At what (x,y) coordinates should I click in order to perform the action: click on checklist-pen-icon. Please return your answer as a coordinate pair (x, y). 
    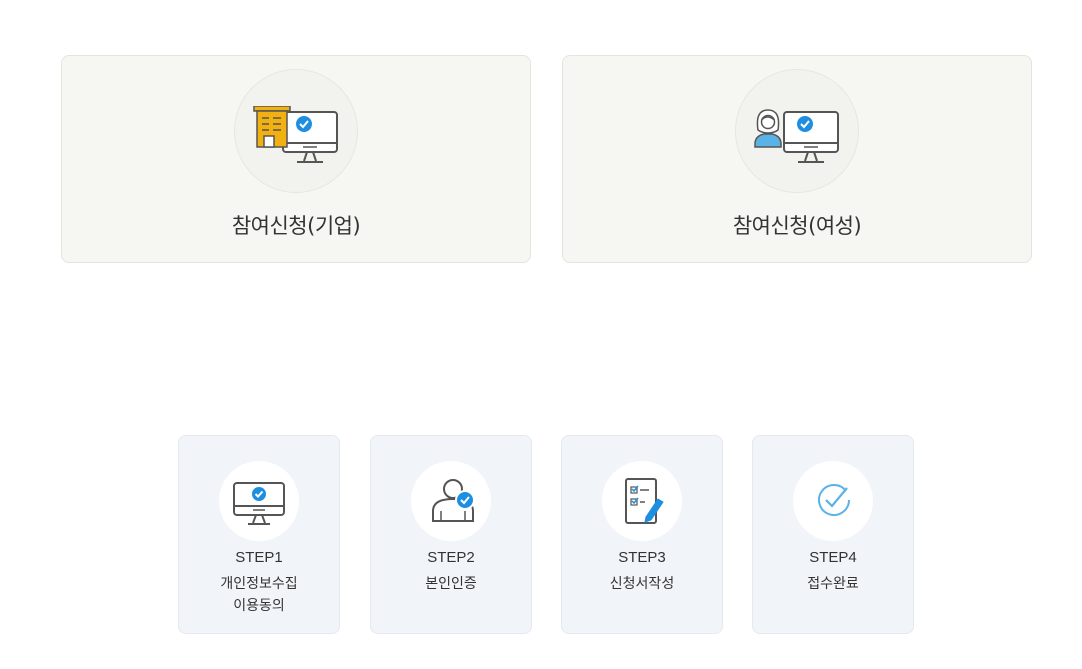
    Looking at the image, I should click on (644, 501).